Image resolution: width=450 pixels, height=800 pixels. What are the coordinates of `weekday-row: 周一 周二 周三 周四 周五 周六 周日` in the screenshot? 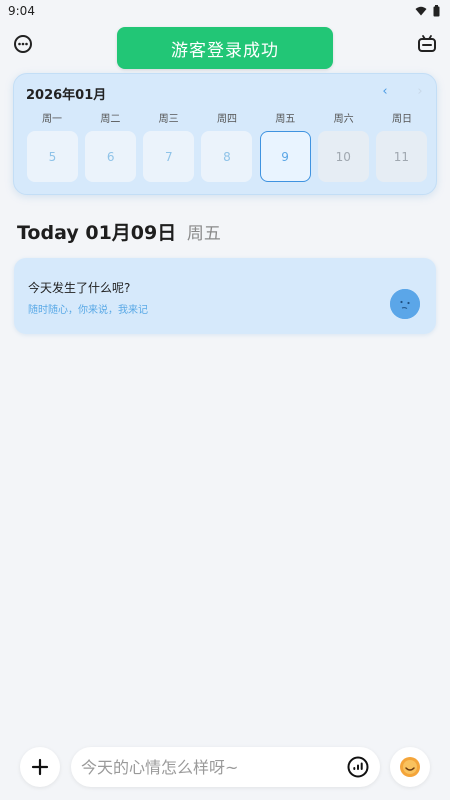 It's located at (227, 117).